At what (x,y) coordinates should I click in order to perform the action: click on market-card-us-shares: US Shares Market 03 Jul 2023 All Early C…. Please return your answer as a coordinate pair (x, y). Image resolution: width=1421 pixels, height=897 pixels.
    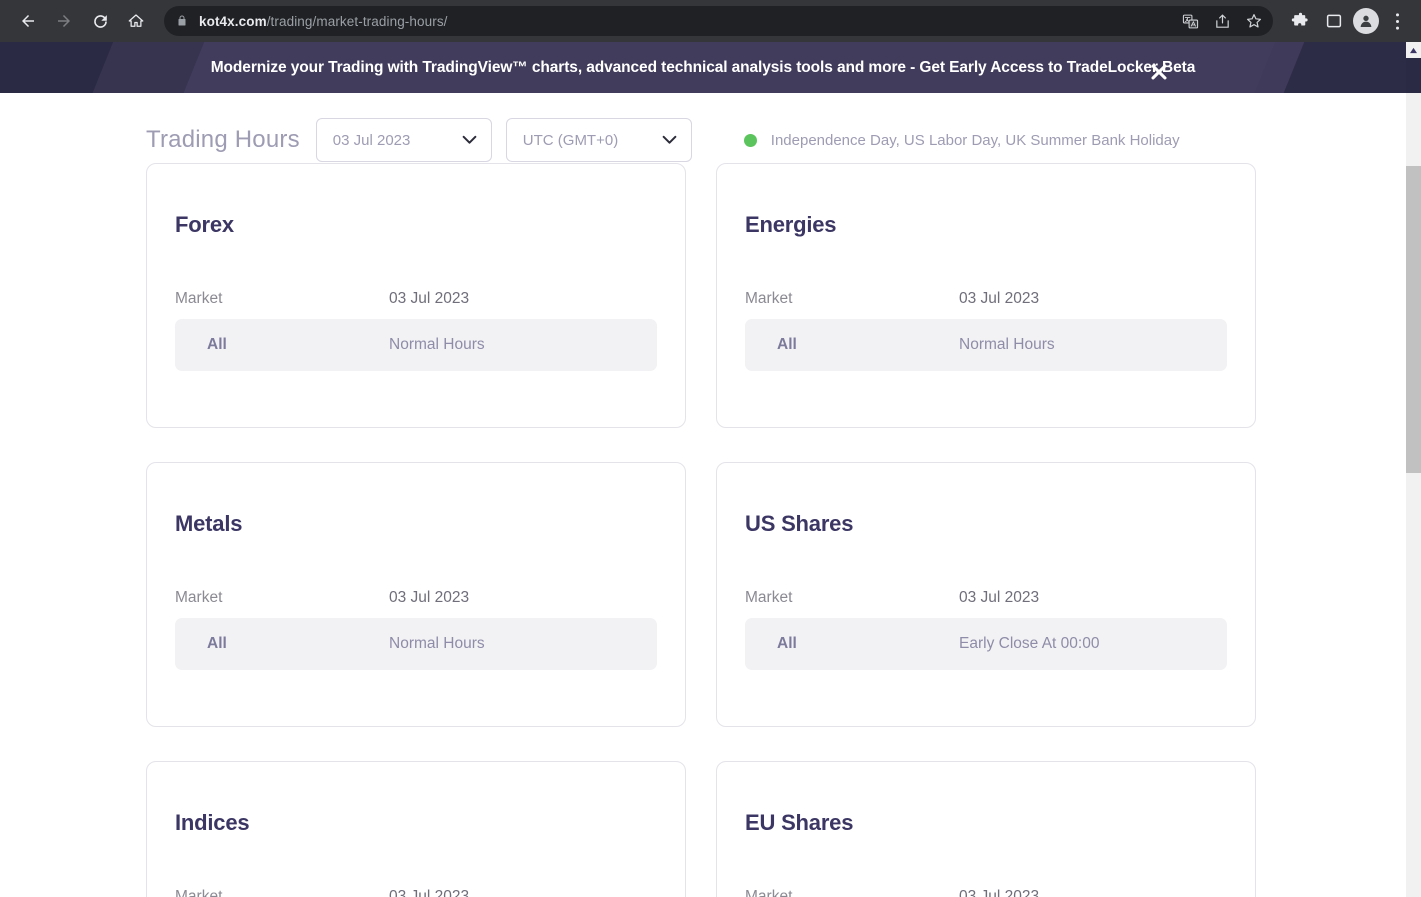
    Looking at the image, I should click on (986, 594).